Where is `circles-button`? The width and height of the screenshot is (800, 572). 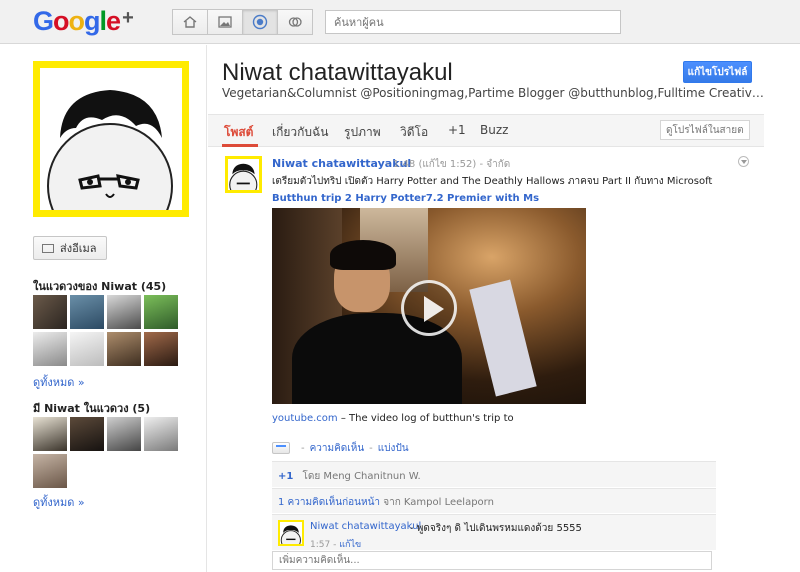 circles-button is located at coordinates (295, 22).